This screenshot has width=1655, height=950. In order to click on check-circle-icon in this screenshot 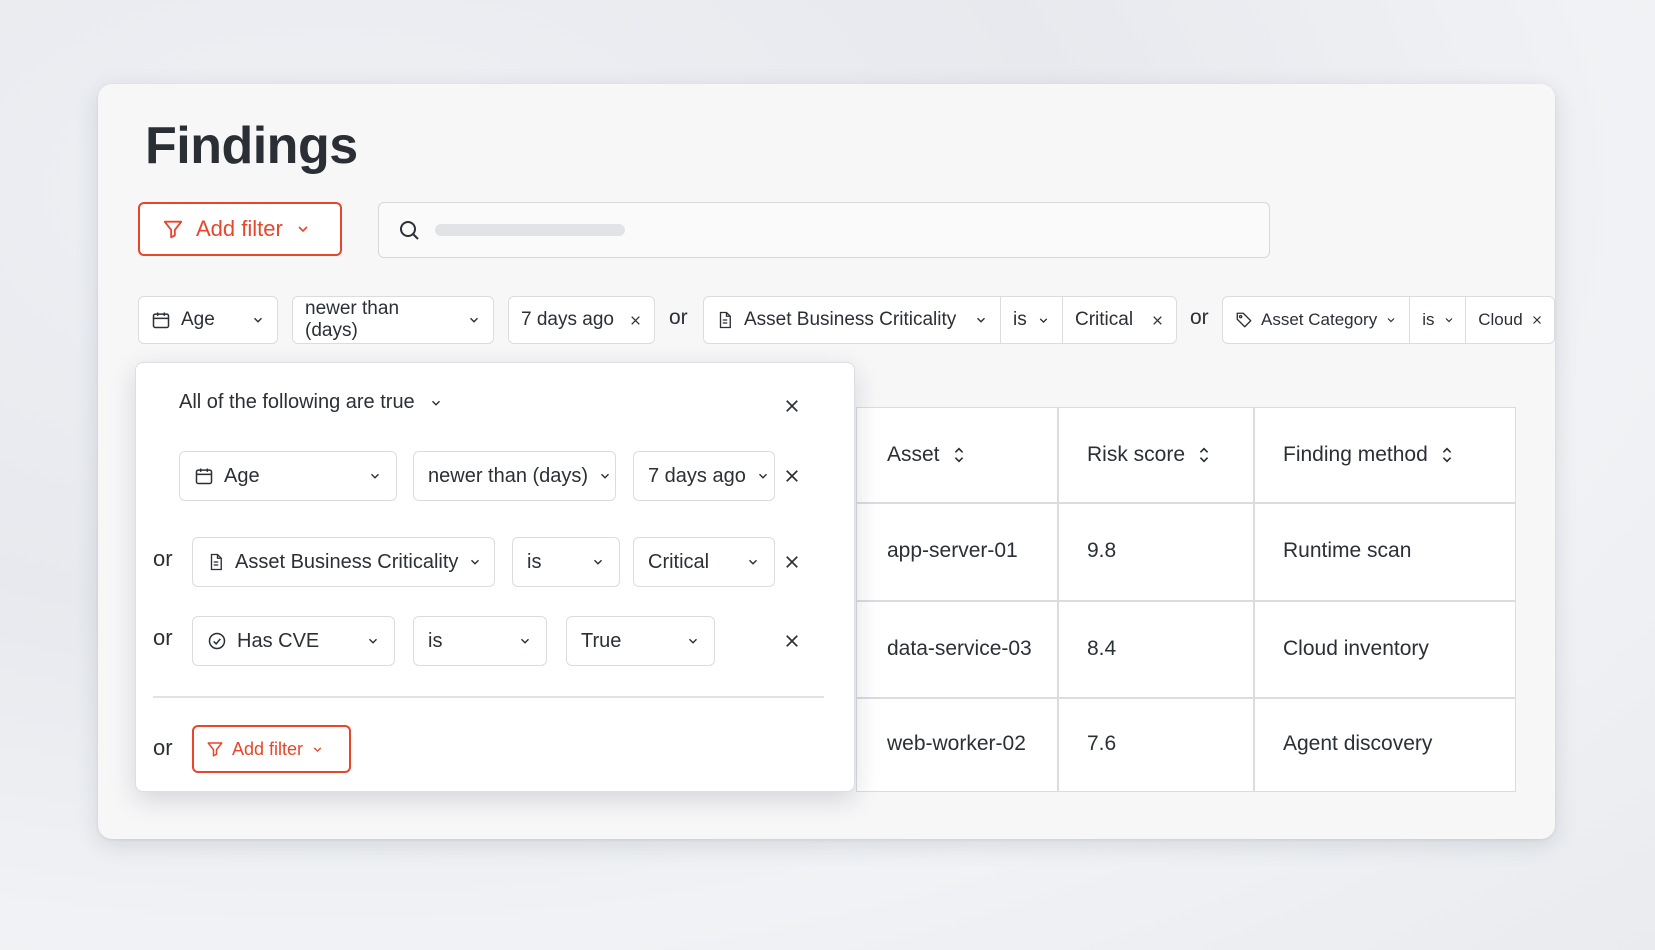, I will do `click(217, 641)`.